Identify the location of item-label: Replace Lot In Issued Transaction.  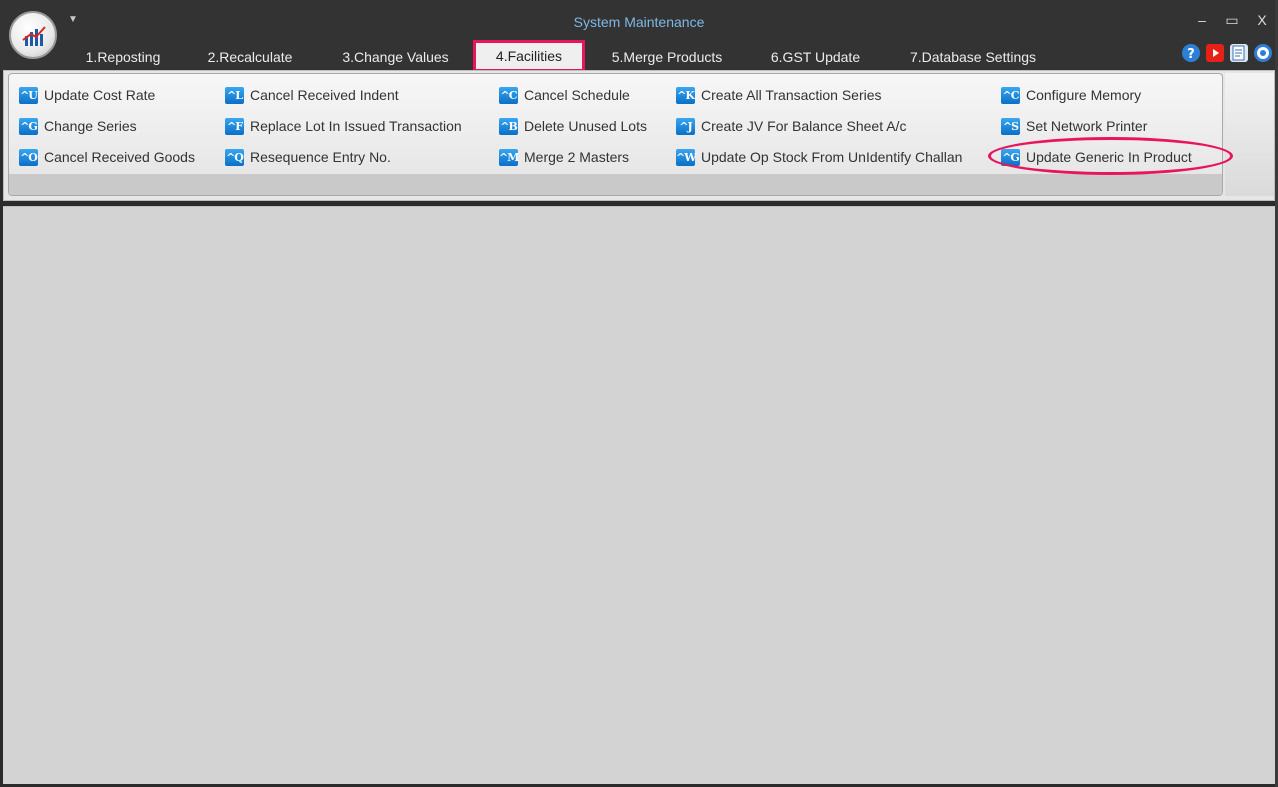
(356, 126).